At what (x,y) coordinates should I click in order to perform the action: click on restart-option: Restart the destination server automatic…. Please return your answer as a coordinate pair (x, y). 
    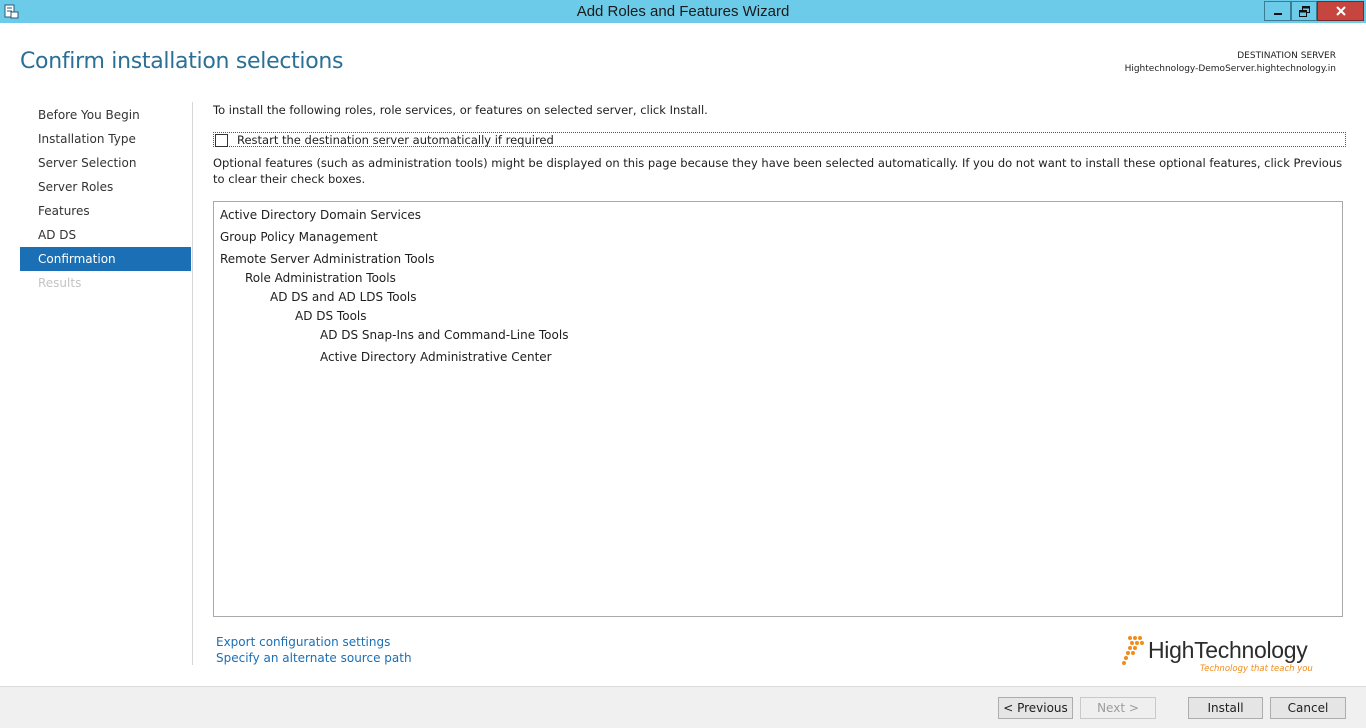
    Looking at the image, I should click on (779, 139).